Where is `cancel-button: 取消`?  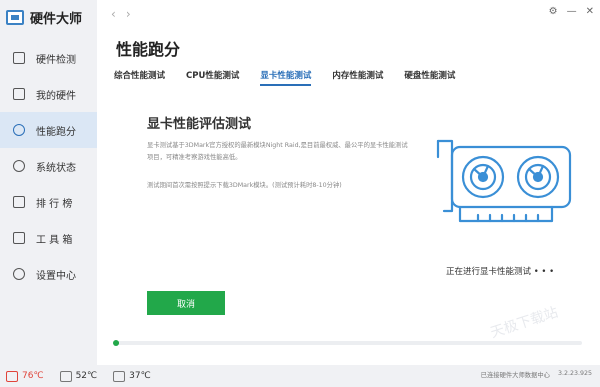
cancel-button: 取消 is located at coordinates (186, 303).